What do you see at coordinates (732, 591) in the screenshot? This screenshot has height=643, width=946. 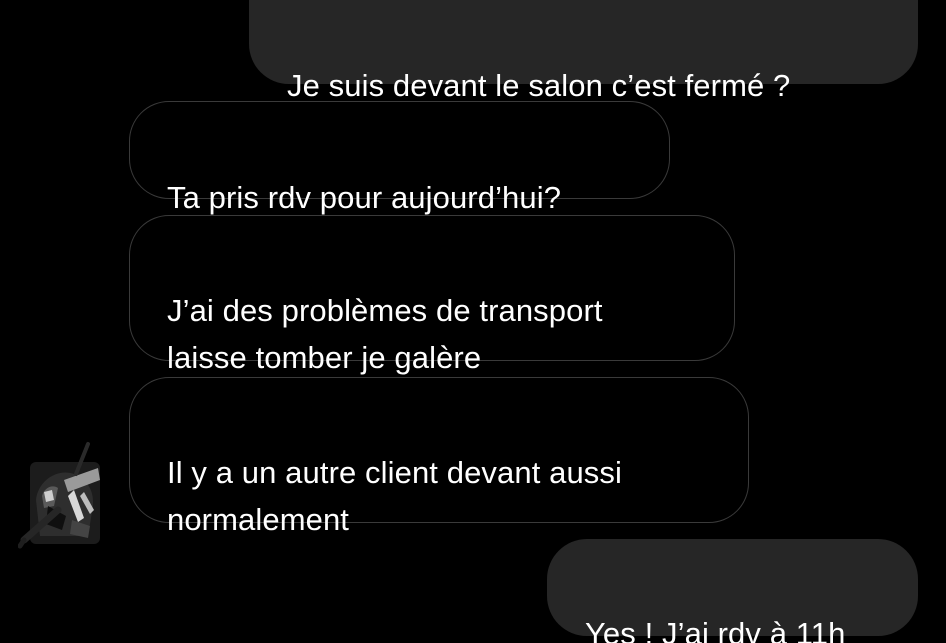 I see `sent-message-bubble: Yes ! J’ai rdv à 11h` at bounding box center [732, 591].